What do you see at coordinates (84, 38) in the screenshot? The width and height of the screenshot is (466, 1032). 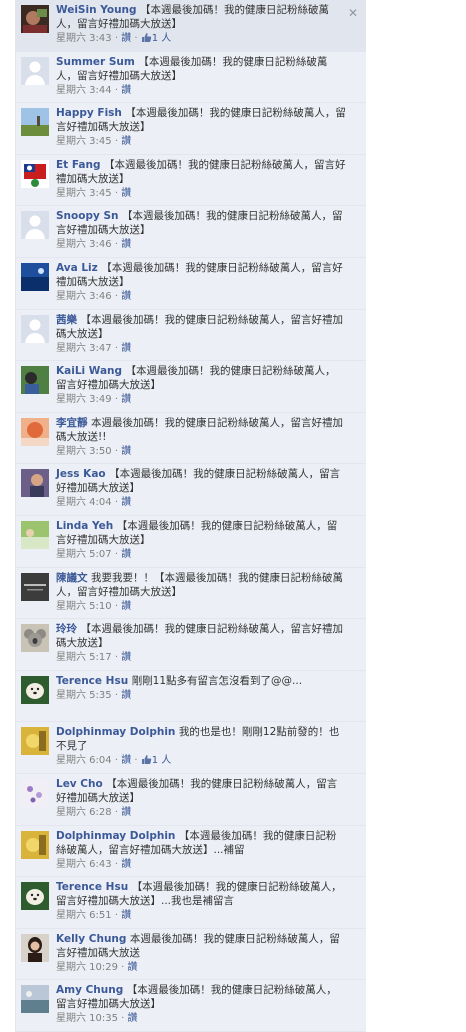 I see `comment-timestamp: 星期六 3:43` at bounding box center [84, 38].